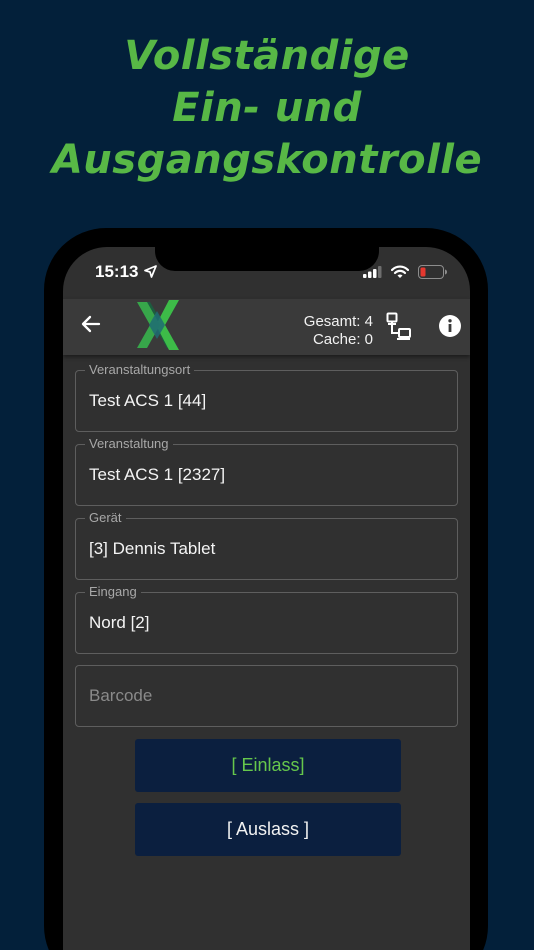  What do you see at coordinates (266, 619) in the screenshot?
I see `entrance-field: Eingang Nord [2]` at bounding box center [266, 619].